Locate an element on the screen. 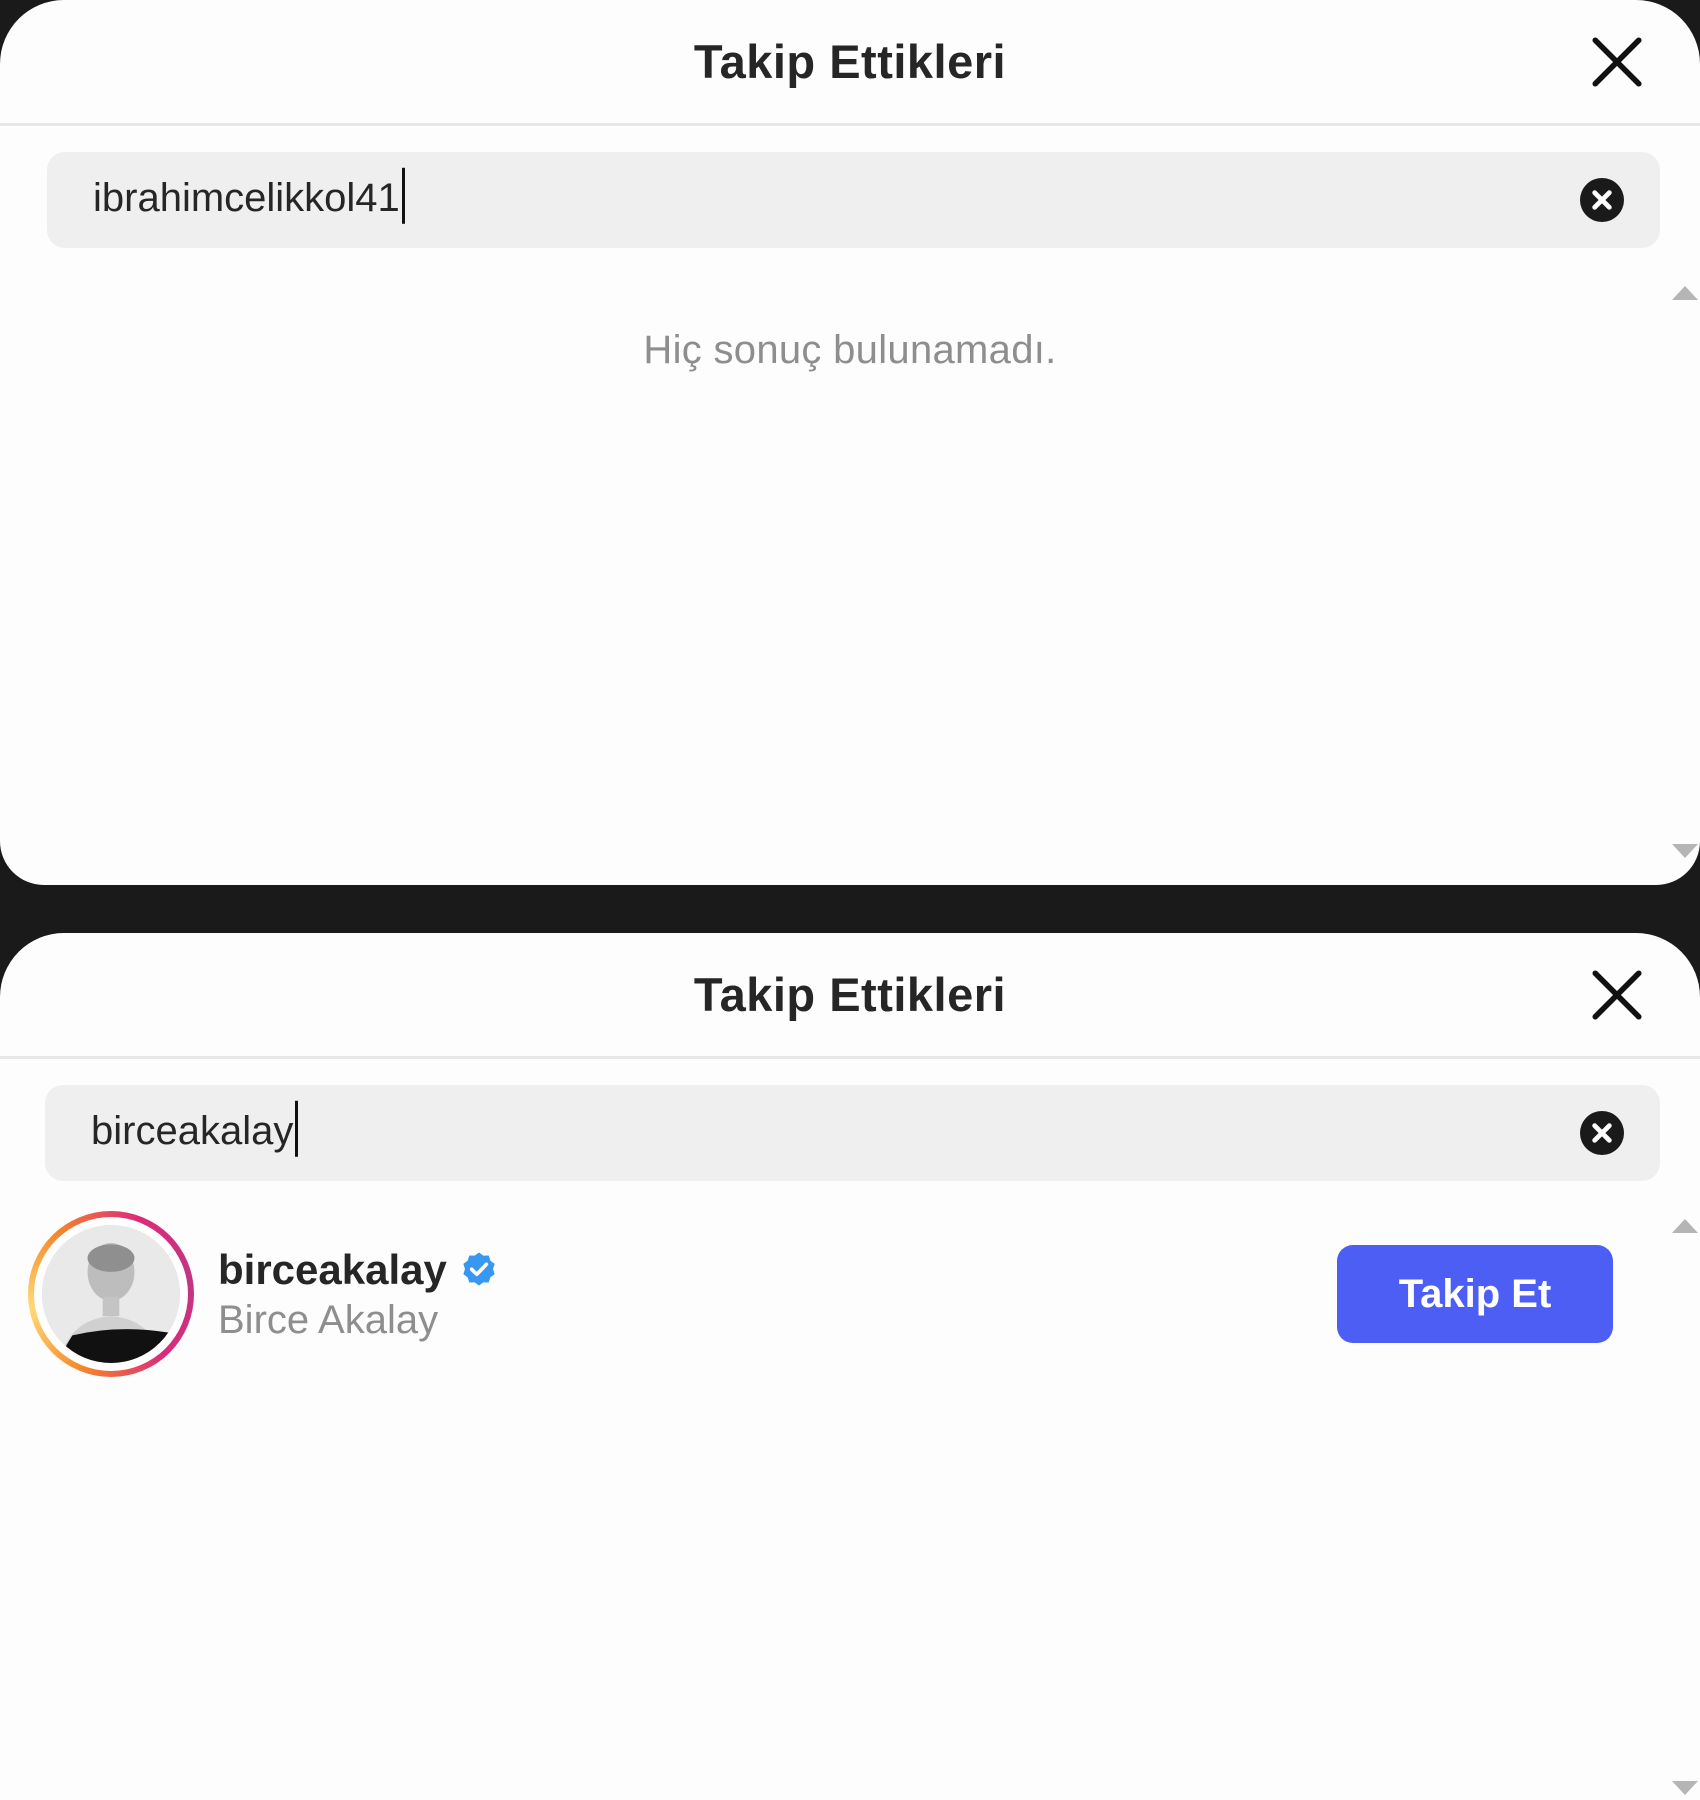  search-input-value: ibrahimcelikkol41 is located at coordinates (246, 197).